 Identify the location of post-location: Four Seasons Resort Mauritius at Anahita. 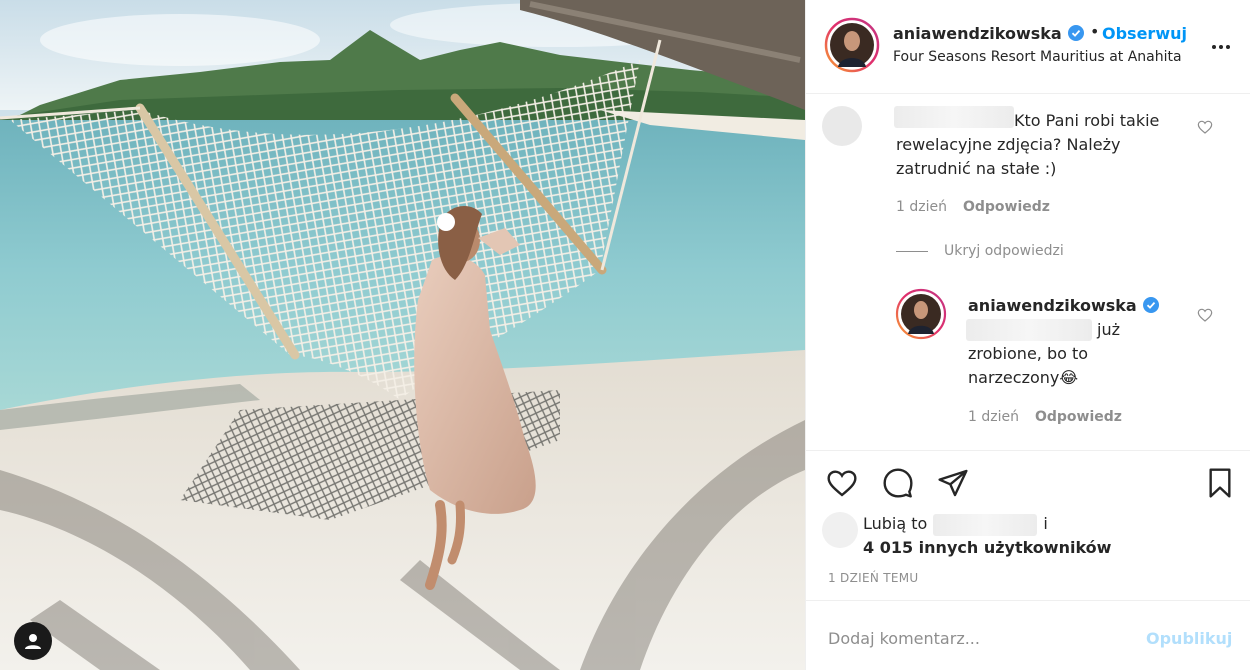
(1037, 57).